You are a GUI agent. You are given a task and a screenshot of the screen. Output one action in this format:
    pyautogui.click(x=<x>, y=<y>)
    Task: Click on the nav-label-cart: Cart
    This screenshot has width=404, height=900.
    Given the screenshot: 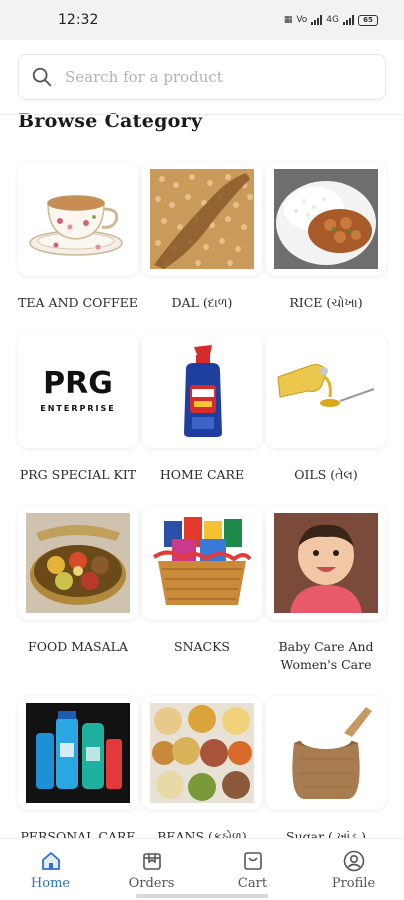 What is the action you would take?
    pyautogui.click(x=252, y=883)
    